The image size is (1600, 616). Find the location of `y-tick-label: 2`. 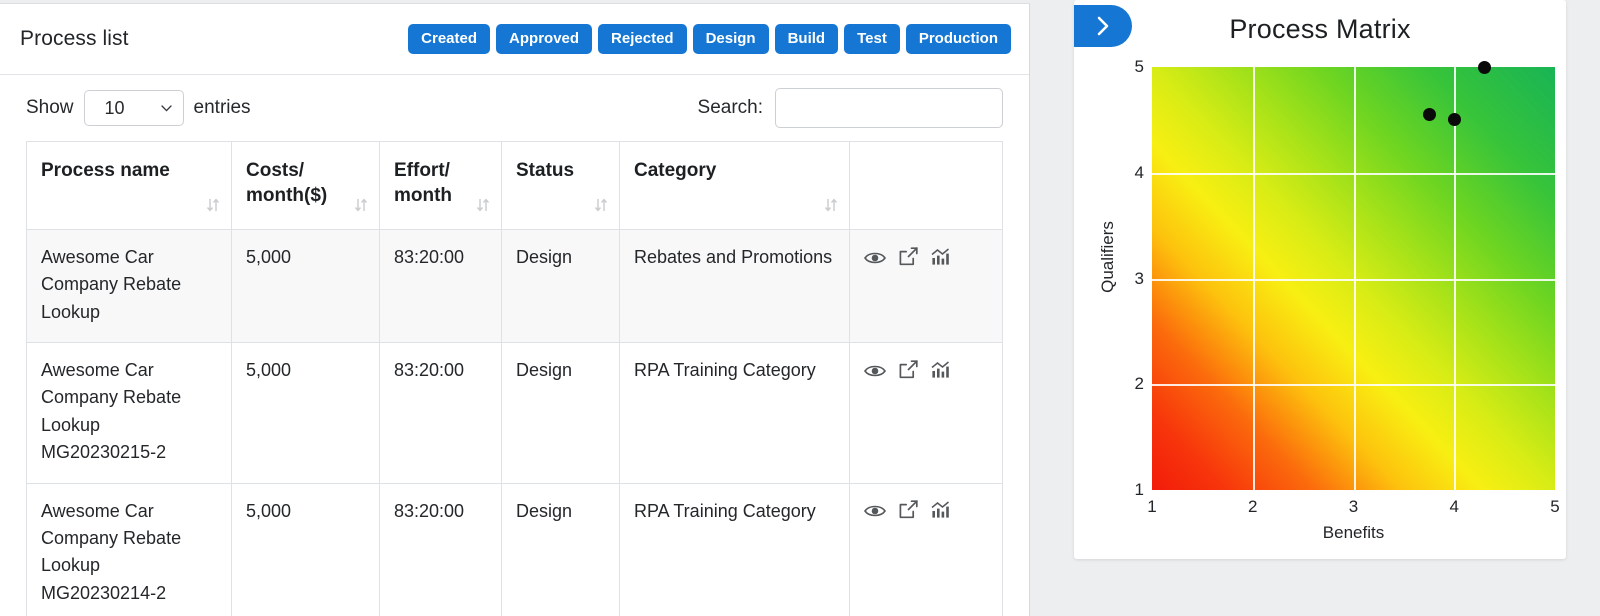

y-tick-label: 2 is located at coordinates (1139, 384).